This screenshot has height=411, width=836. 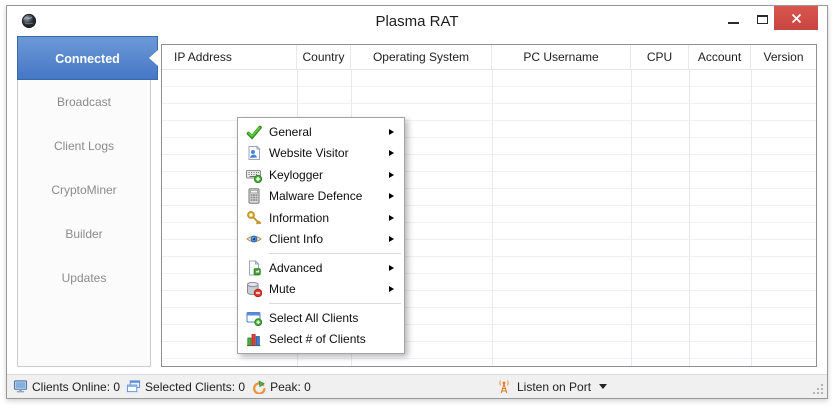 I want to click on monitor-icon, so click(x=20, y=386).